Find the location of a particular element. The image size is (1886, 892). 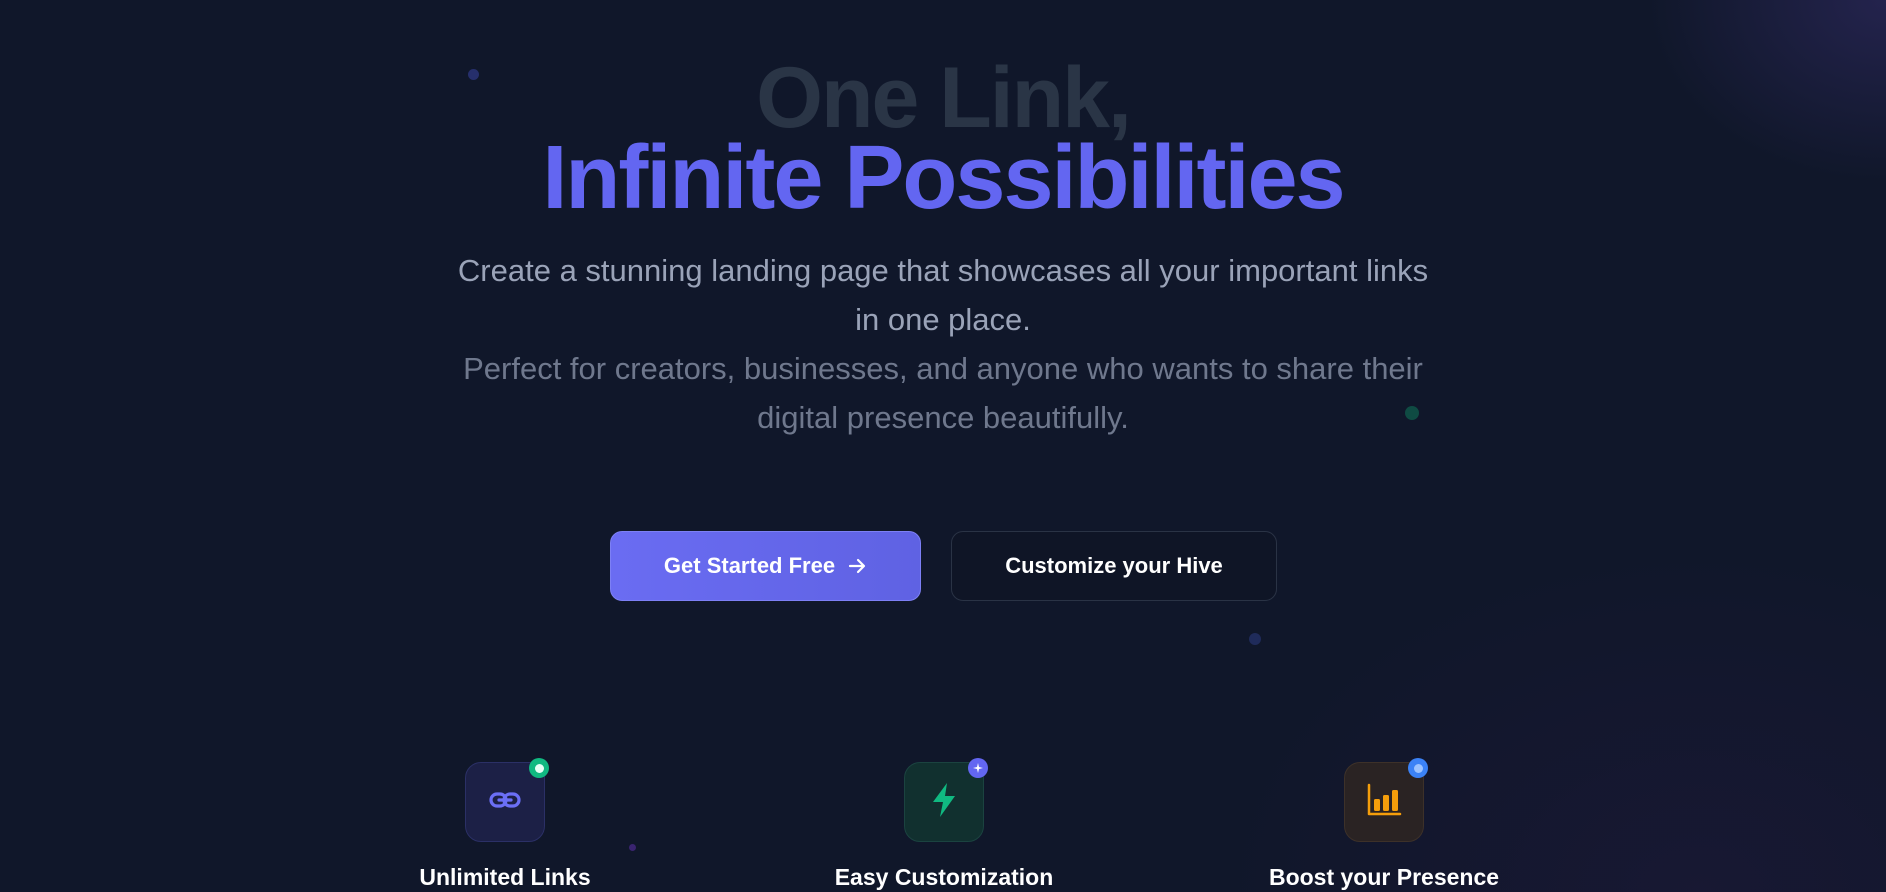

feature-card-easy-customization: Easy Customization is located at coordinates (944, 825).